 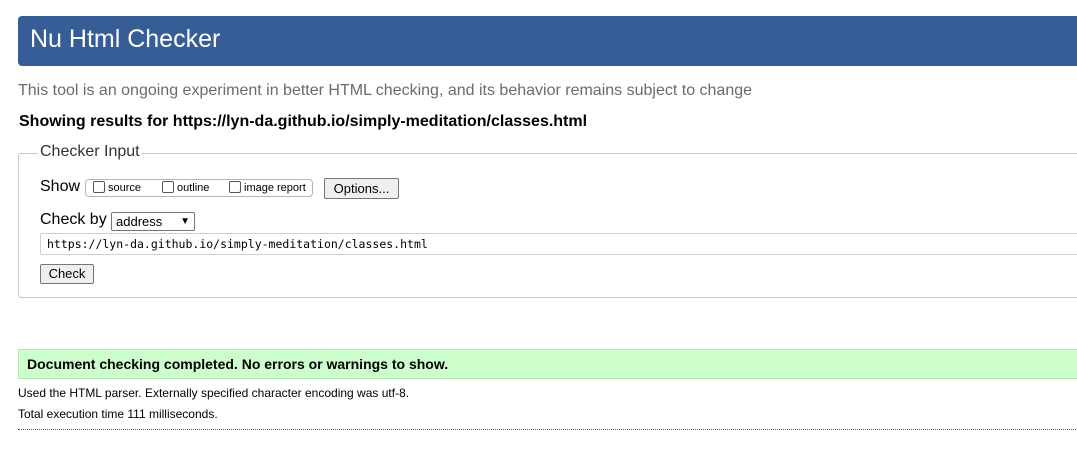 I want to click on check-by-selected-value: address, so click(x=139, y=221).